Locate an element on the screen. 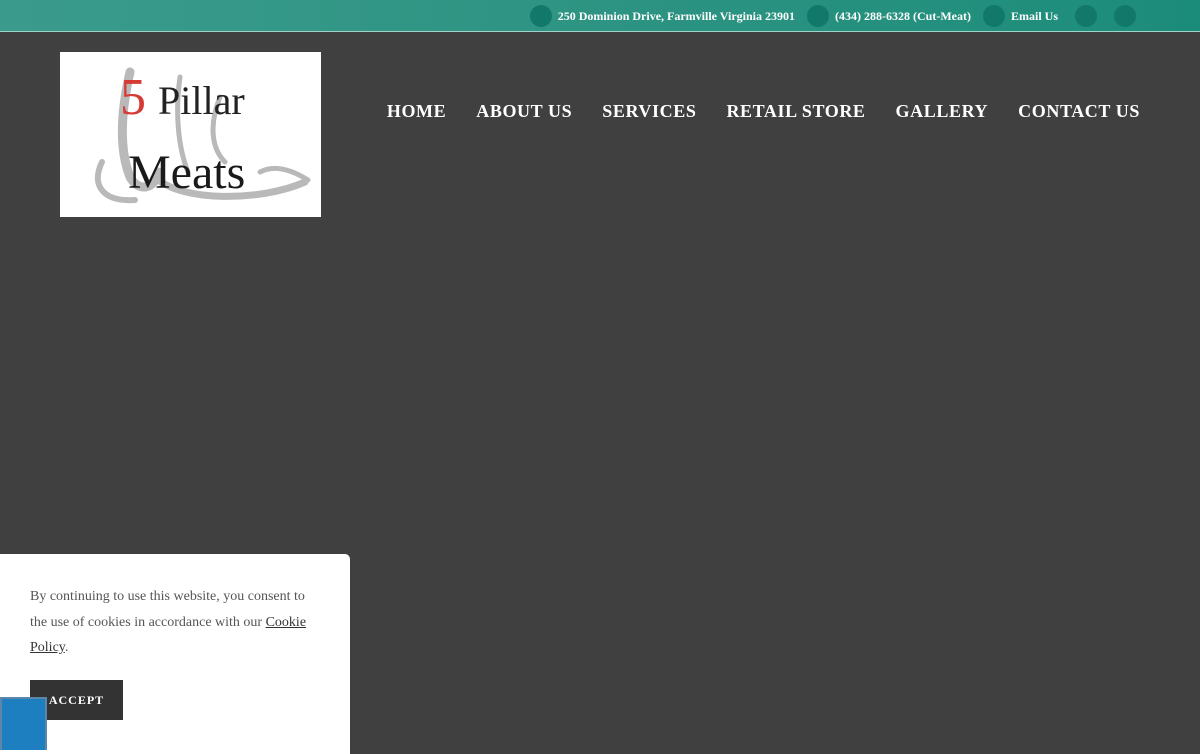 The image size is (1200, 754). accessibility-widget-button is located at coordinates (23, 723).